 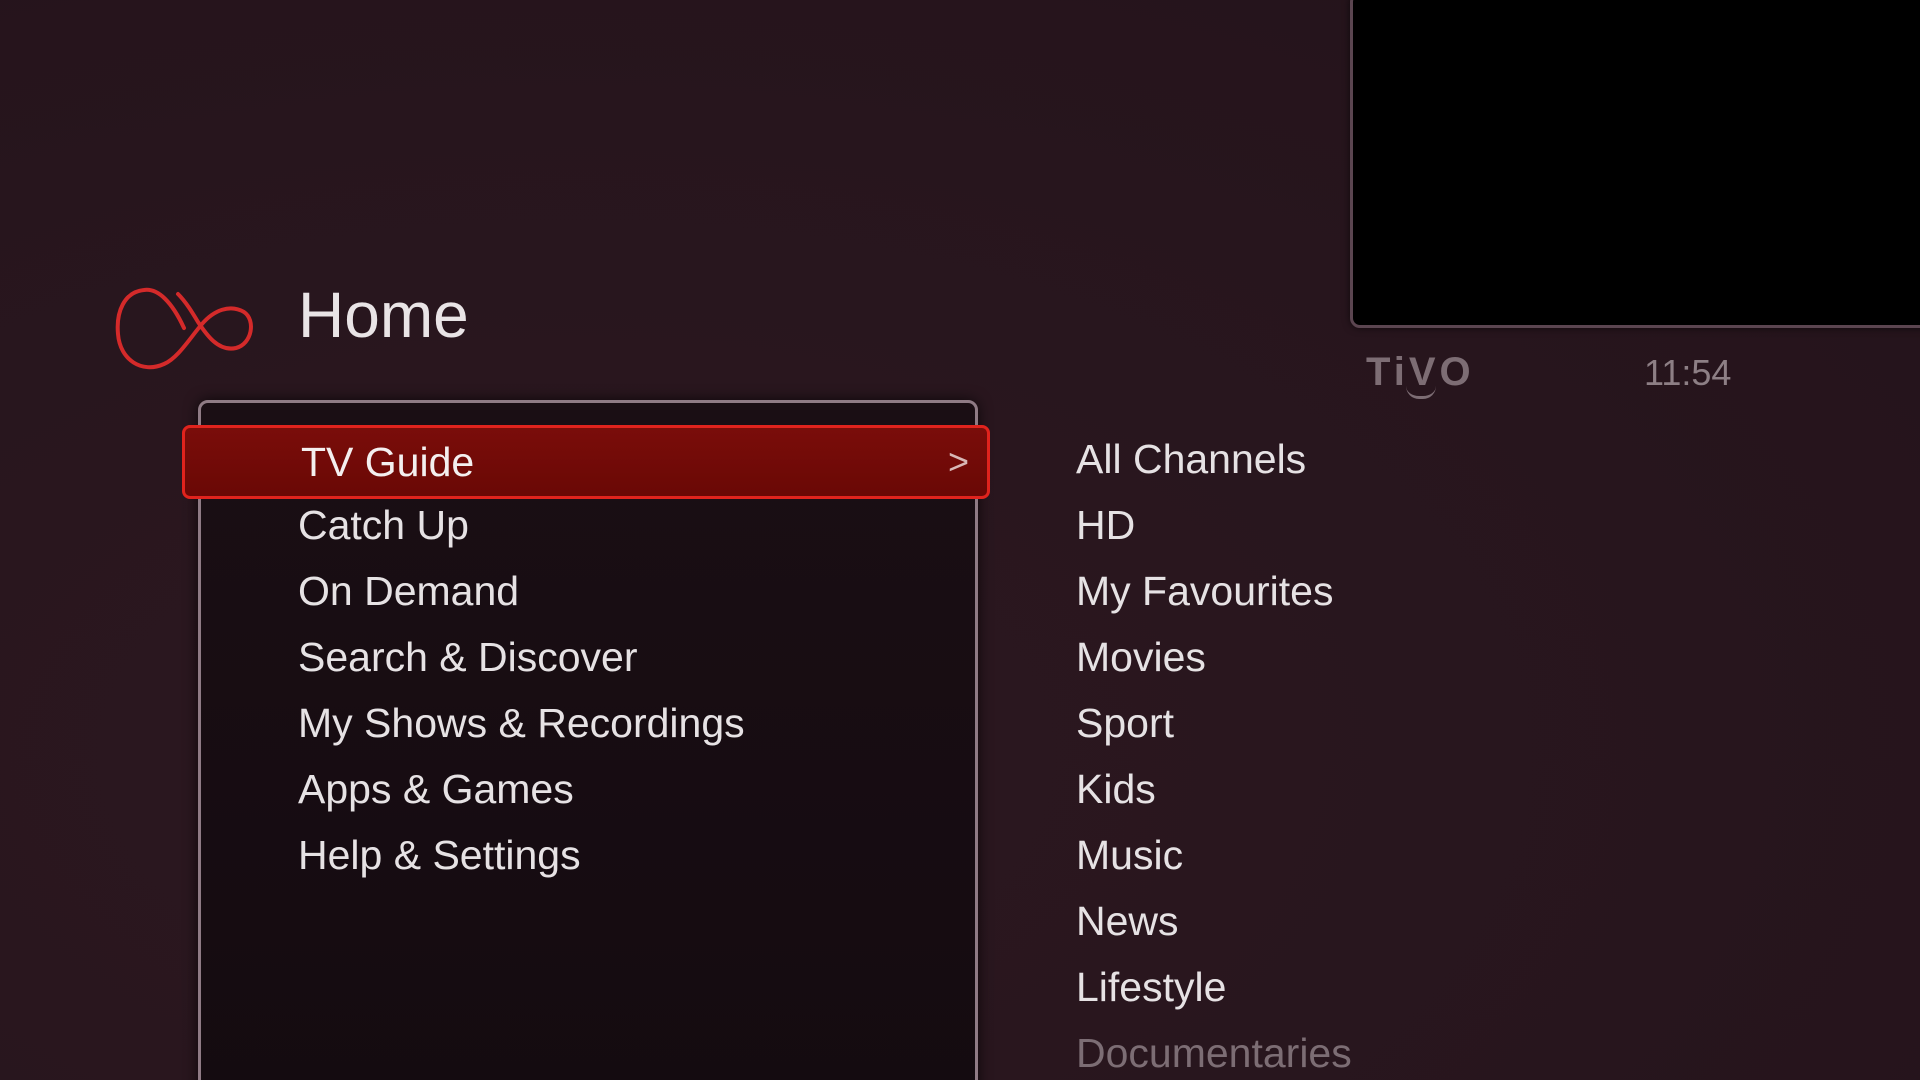 I want to click on submenu-item-news: News, so click(x=1127, y=921).